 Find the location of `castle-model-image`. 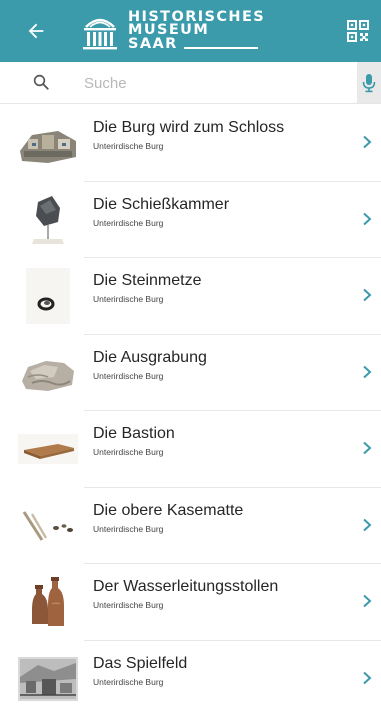

castle-model-image is located at coordinates (48, 147).